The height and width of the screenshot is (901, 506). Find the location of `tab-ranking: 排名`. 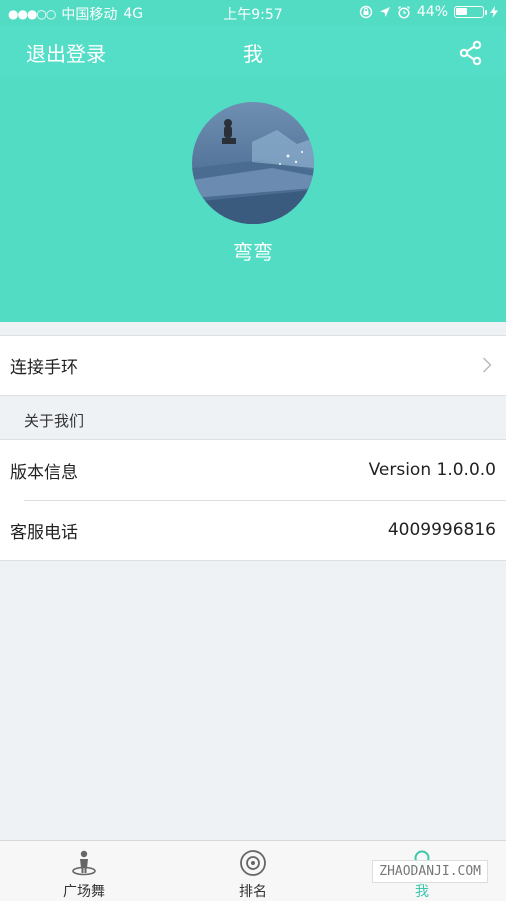

tab-ranking: 排名 is located at coordinates (253, 871).